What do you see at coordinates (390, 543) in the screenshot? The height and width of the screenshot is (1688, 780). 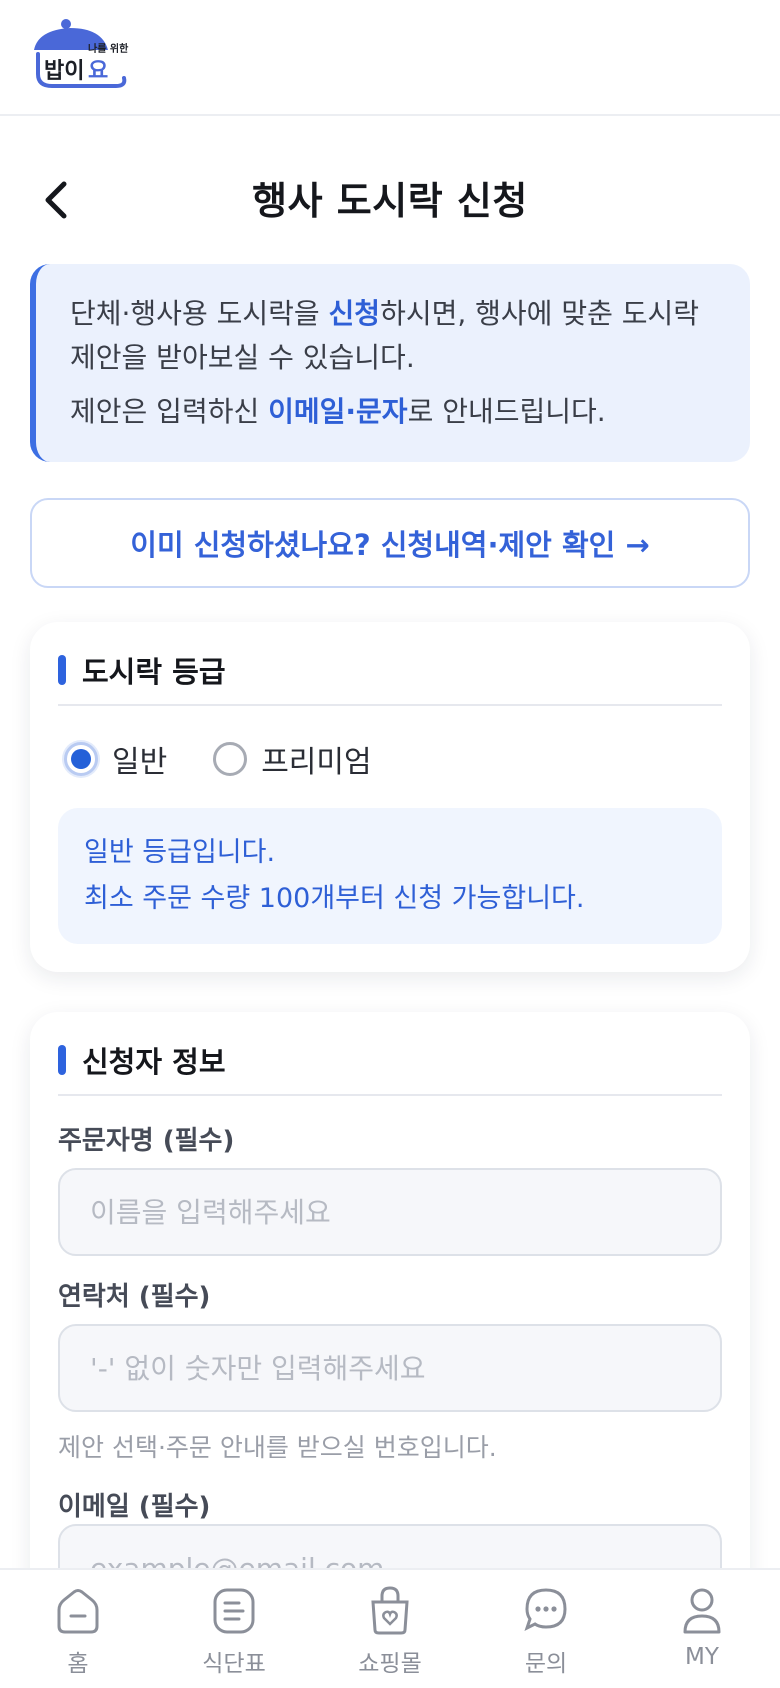 I see `check-history-link: 이미 신청하셨나요? 신청내역·제안 확인 →` at bounding box center [390, 543].